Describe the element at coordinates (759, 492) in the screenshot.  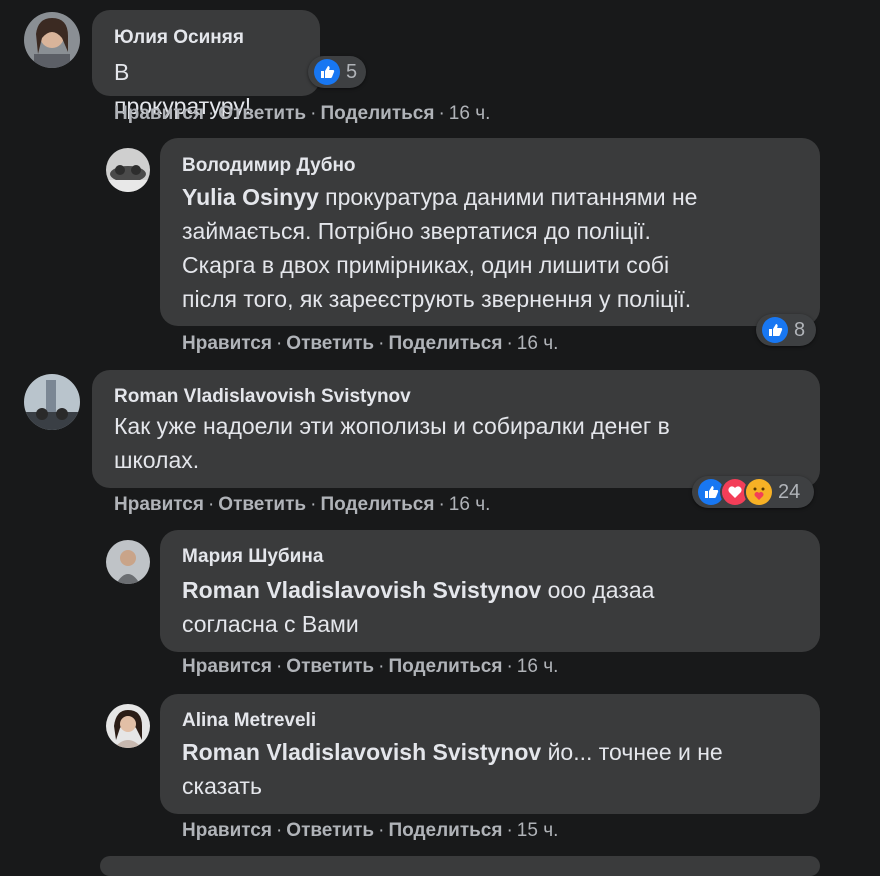
I see `care-icon` at that location.